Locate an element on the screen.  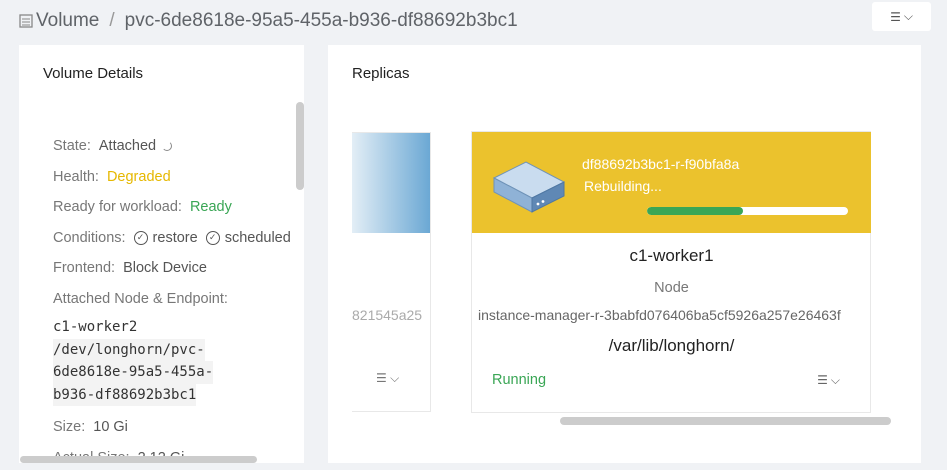
state-row: State: Attached is located at coordinates (178, 146).